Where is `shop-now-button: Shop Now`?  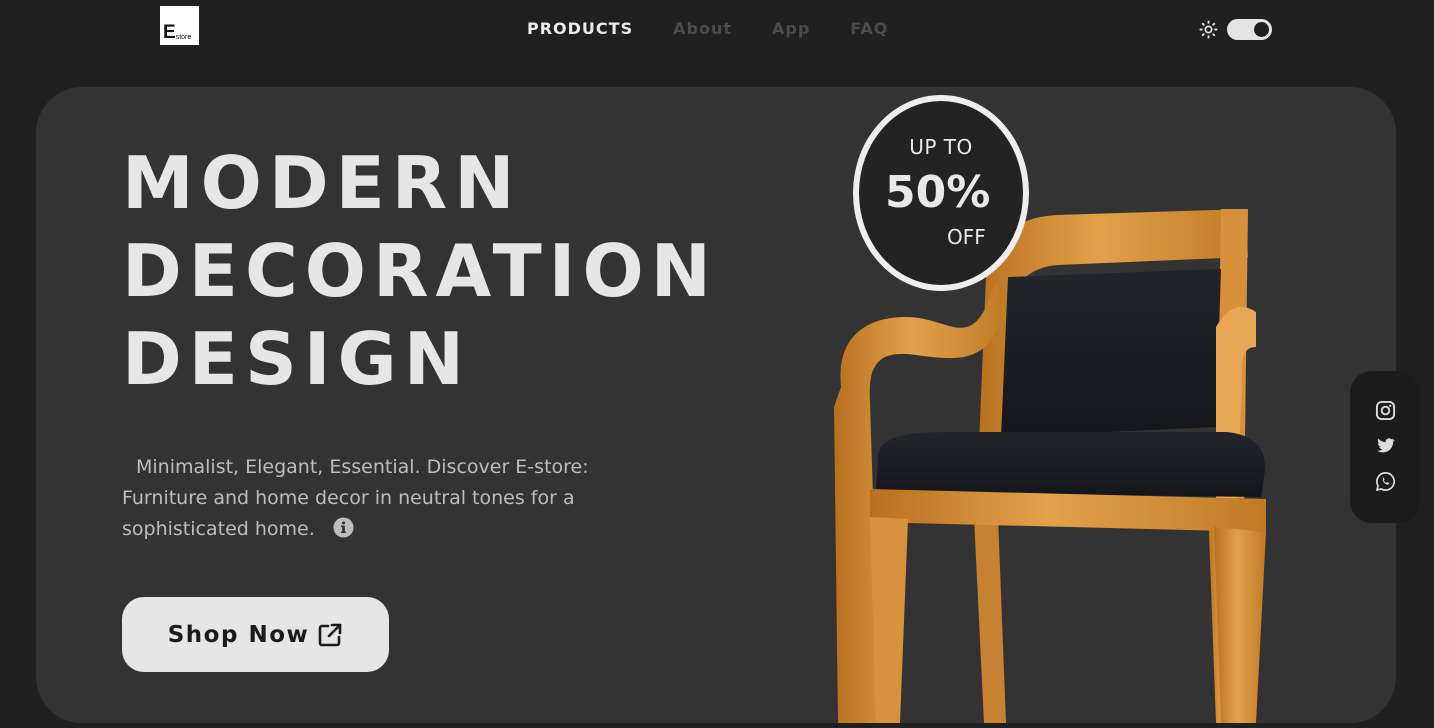 shop-now-button: Shop Now is located at coordinates (255, 634).